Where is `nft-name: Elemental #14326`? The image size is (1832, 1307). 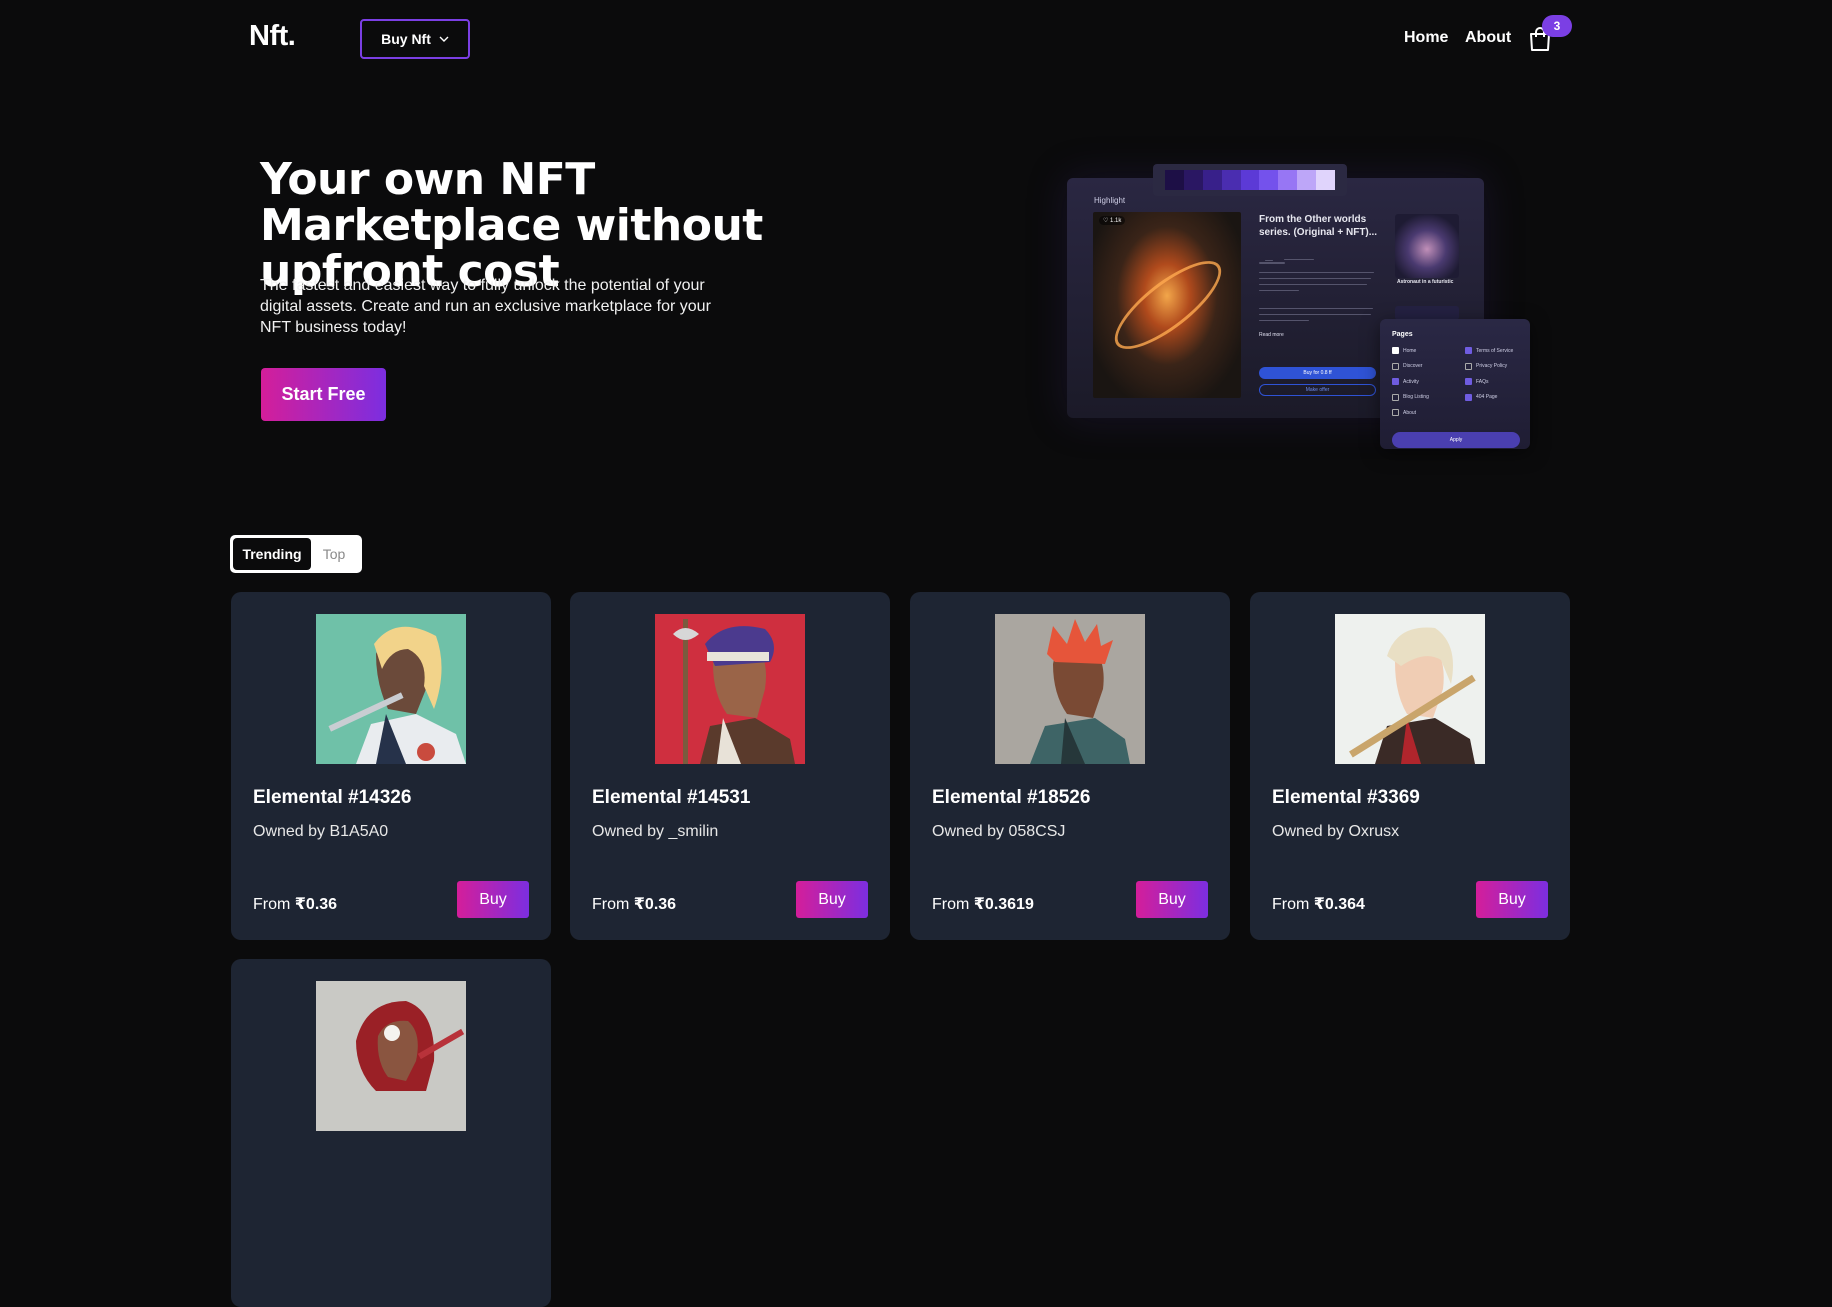 nft-name: Elemental #14326 is located at coordinates (332, 797).